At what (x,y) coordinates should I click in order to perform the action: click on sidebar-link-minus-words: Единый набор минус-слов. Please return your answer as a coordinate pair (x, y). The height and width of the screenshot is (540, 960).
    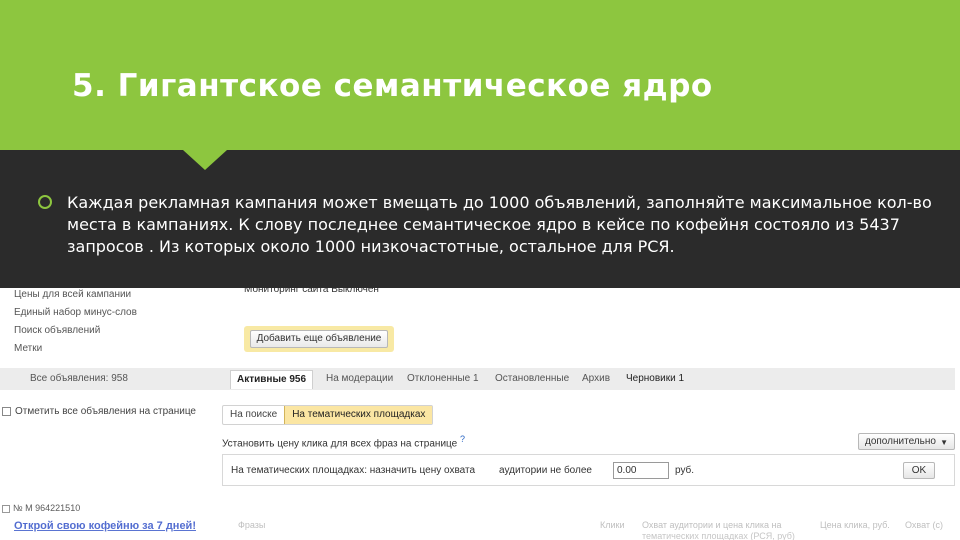
    Looking at the image, I should click on (75, 313).